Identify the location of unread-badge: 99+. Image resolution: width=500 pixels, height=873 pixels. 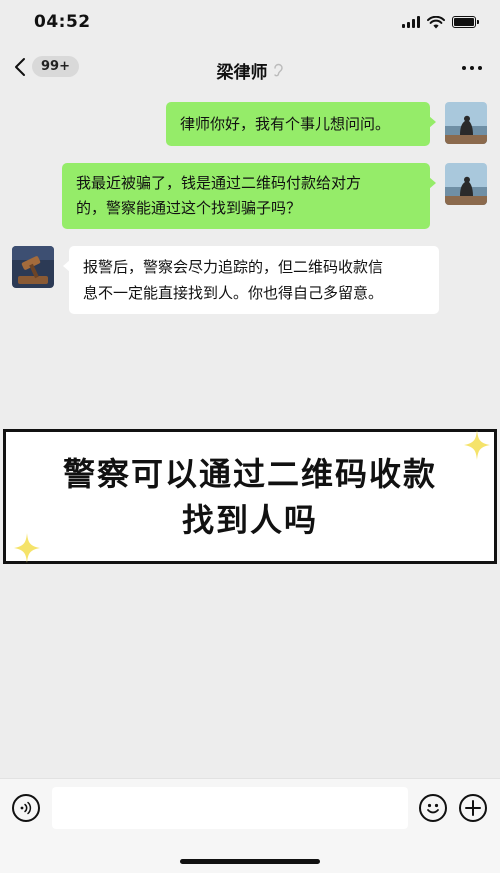
(55, 66).